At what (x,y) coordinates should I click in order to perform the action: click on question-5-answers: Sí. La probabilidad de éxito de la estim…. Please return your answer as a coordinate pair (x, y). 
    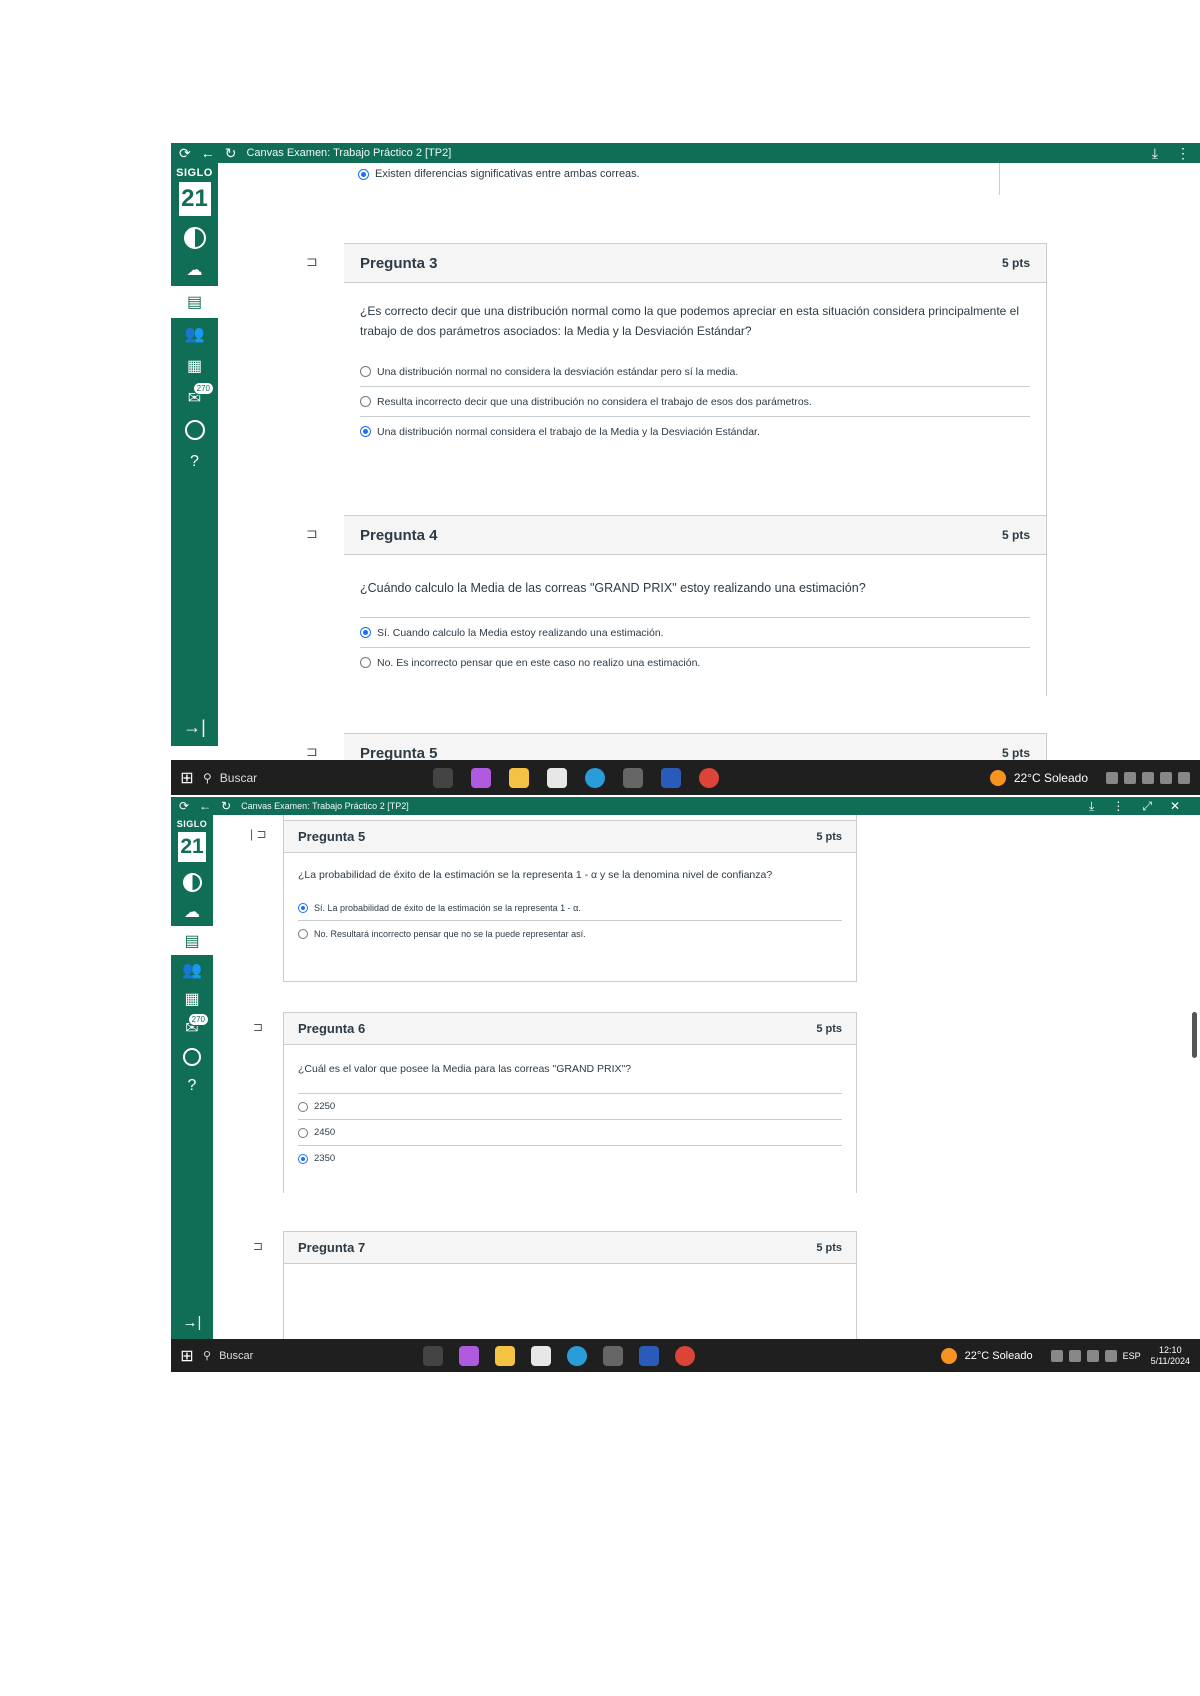
    Looking at the image, I should click on (570, 920).